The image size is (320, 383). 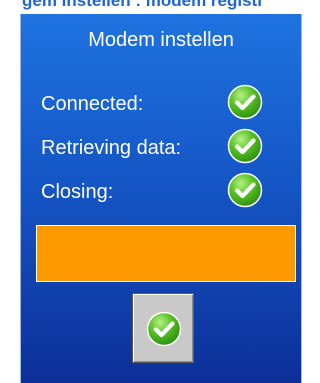 I want to click on status-label-closing: Closing:, so click(x=77, y=192).